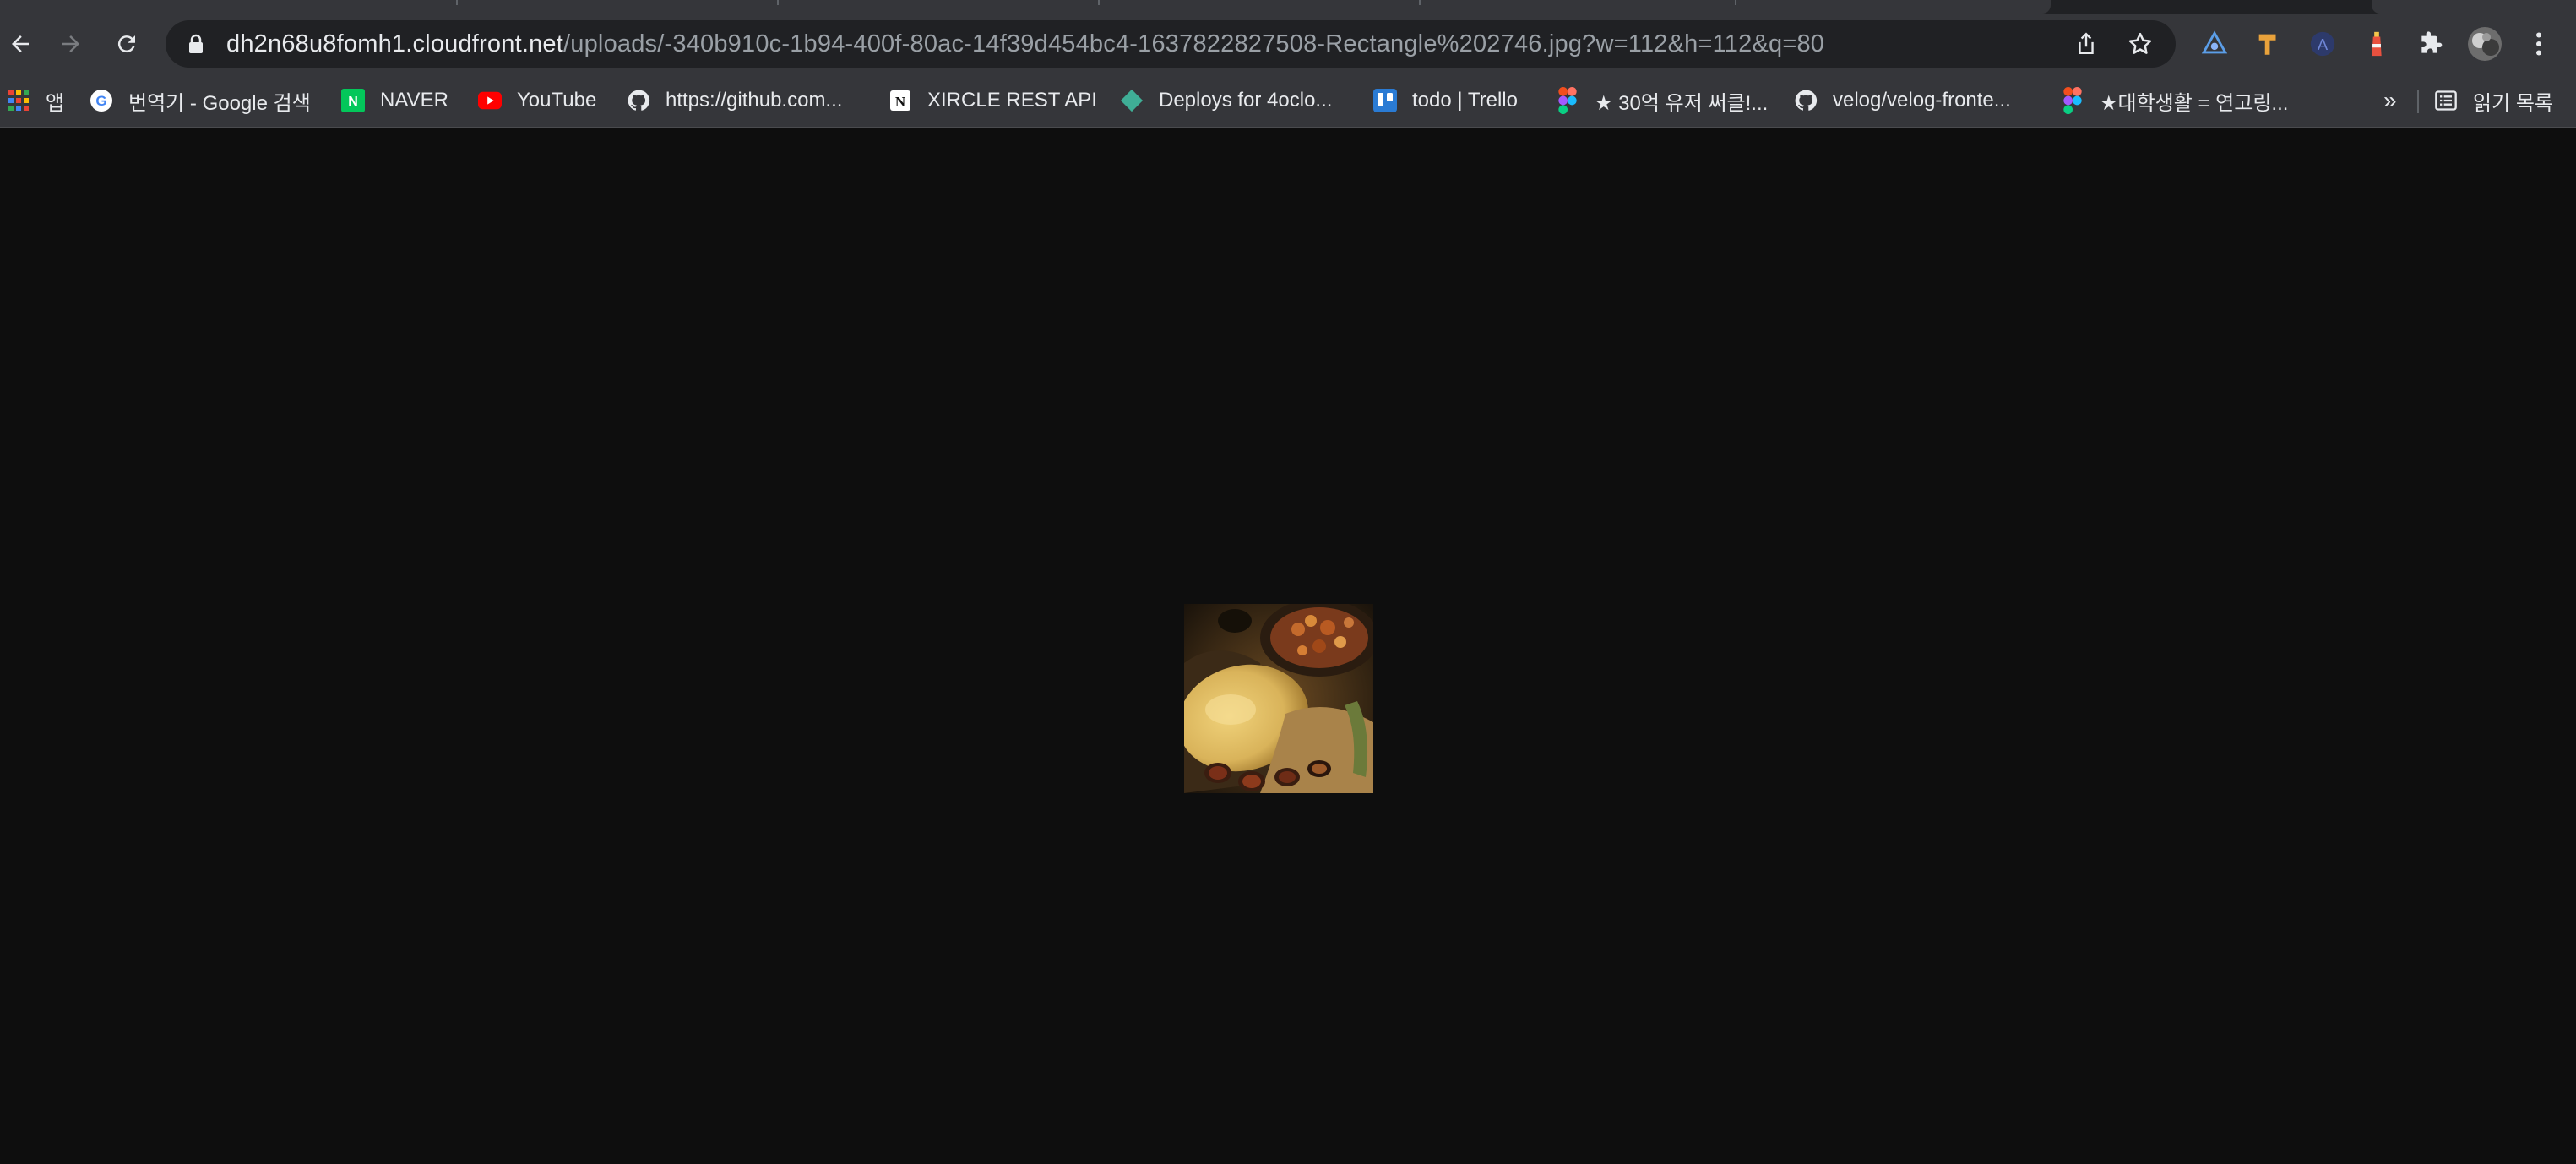  Describe the element at coordinates (2140, 43) in the screenshot. I see `bookmark-star-icon` at that location.